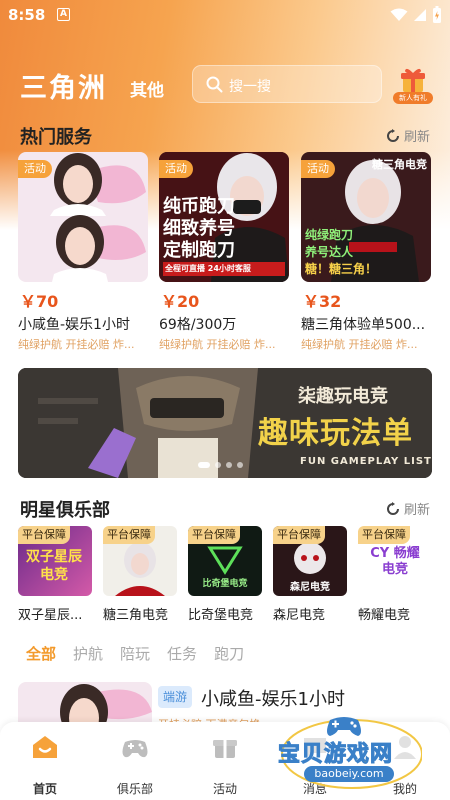 The image size is (450, 800). Describe the element at coordinates (224, 789) in the screenshot. I see `tab-label: 活动` at that location.